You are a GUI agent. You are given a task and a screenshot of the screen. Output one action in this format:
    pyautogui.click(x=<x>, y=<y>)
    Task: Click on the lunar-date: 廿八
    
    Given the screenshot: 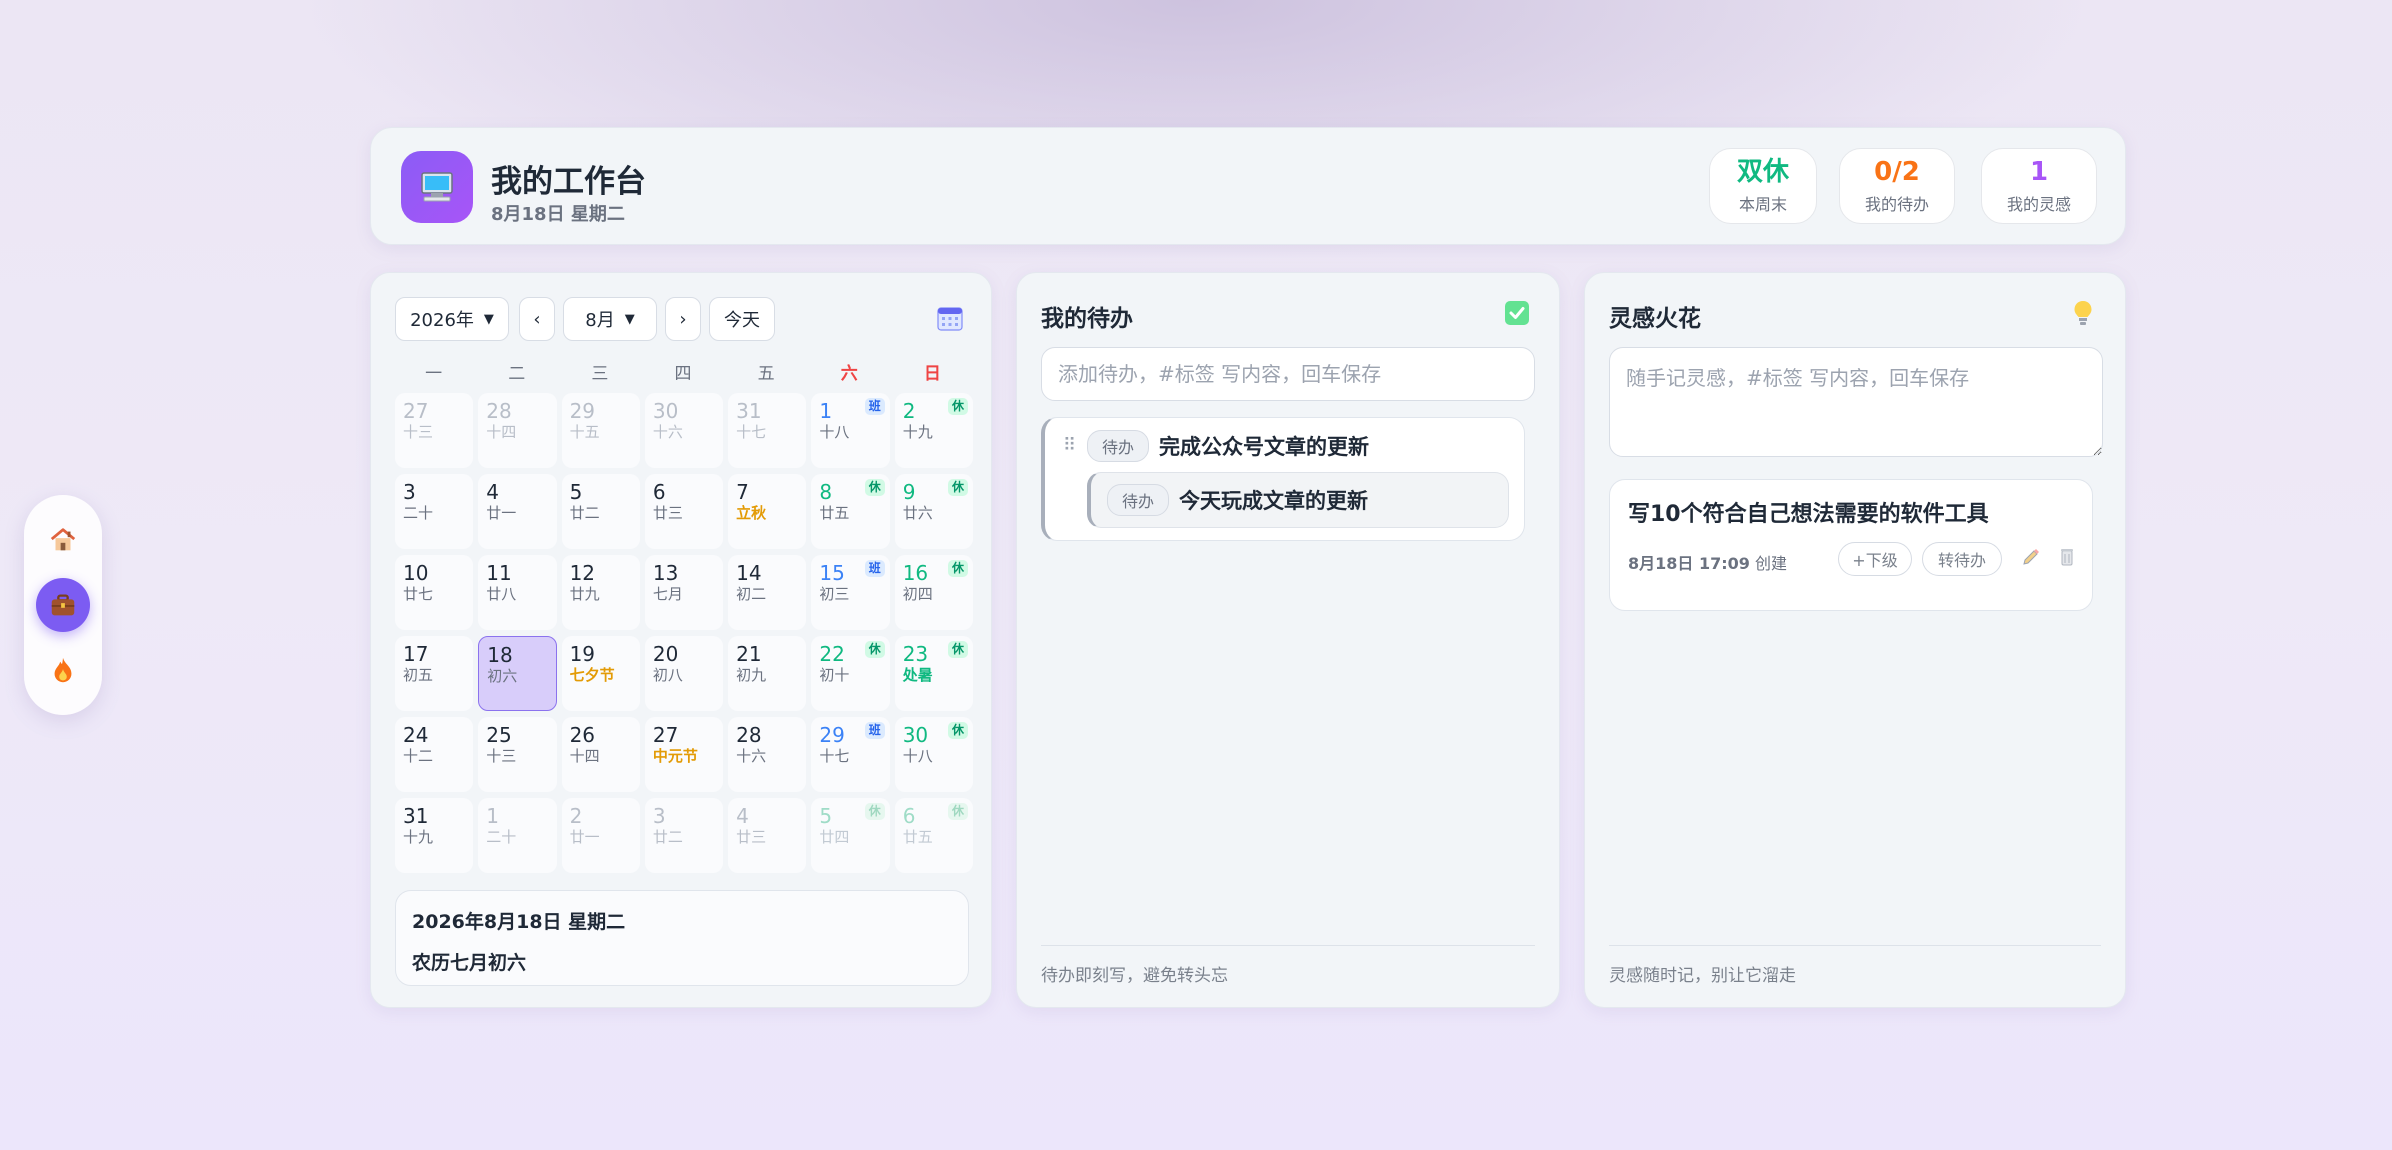 What is the action you would take?
    pyautogui.click(x=501, y=594)
    